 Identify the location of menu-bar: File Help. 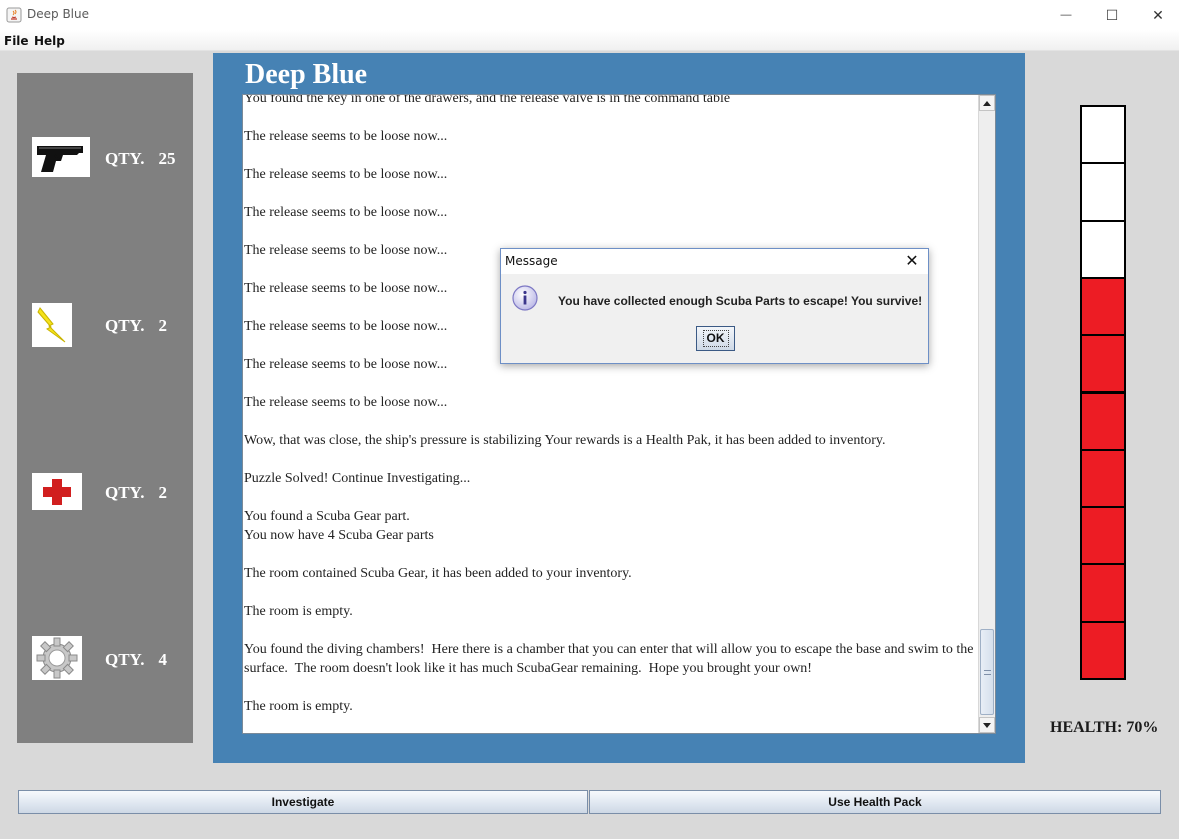
(589, 40).